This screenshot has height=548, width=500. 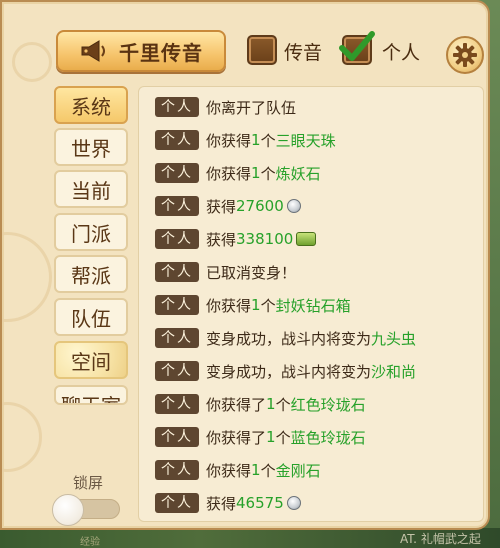 What do you see at coordinates (401, 53) in the screenshot?
I see `filter-label-personal: 个人` at bounding box center [401, 53].